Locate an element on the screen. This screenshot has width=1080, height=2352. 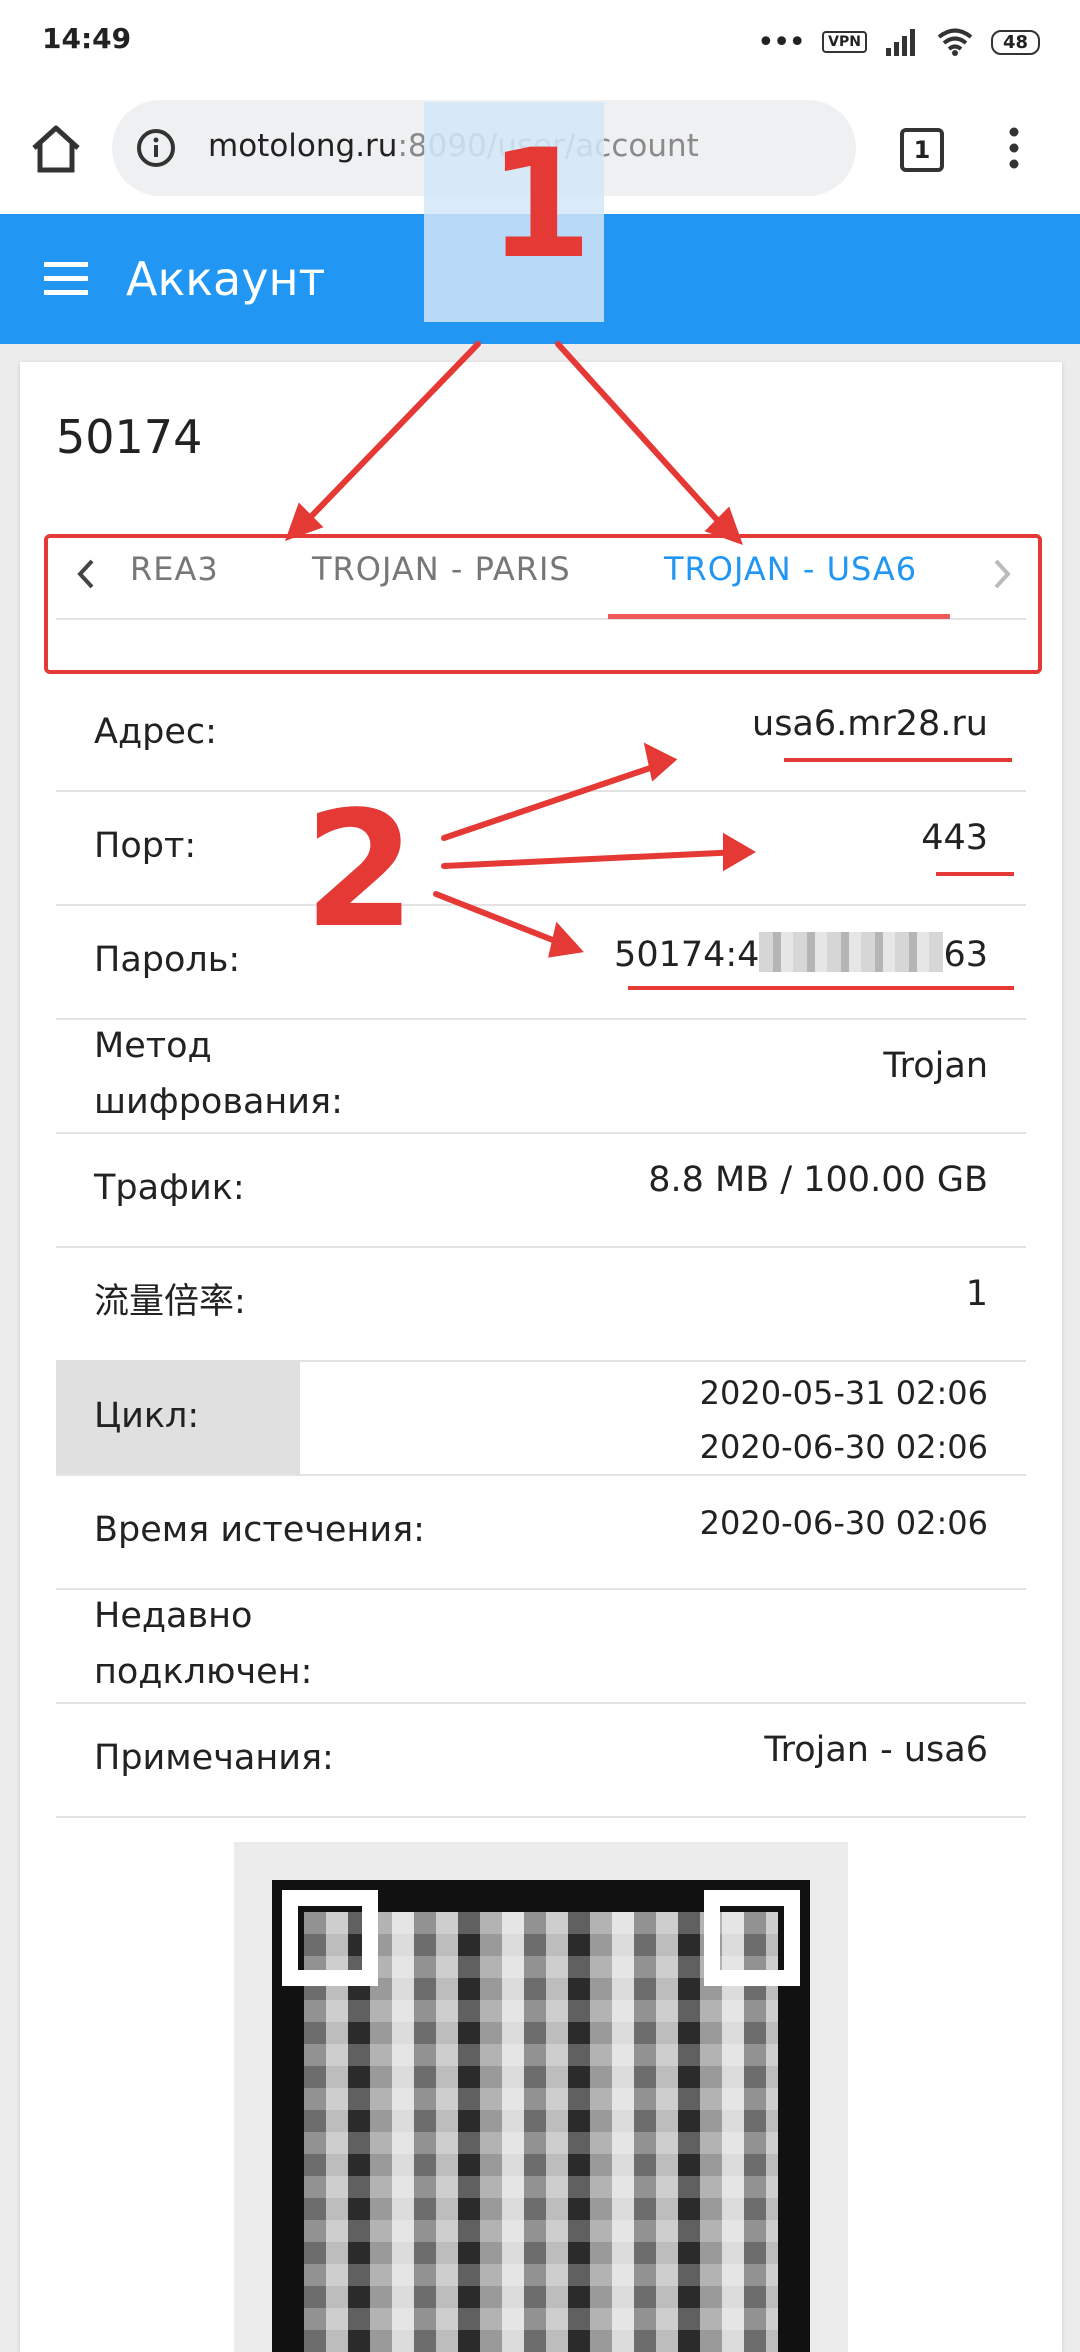
annotation-arrows is located at coordinates (520, 649).